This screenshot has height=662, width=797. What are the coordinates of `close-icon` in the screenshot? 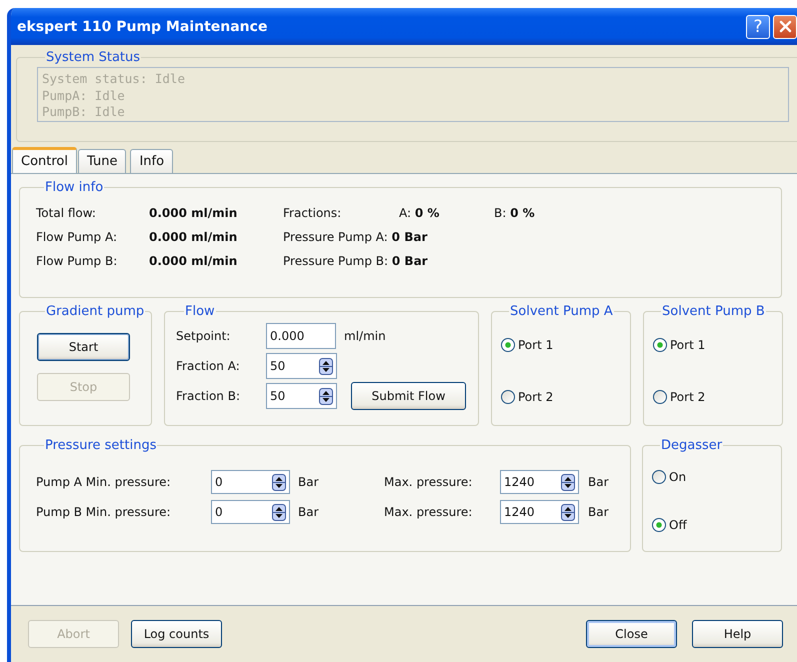 It's located at (785, 26).